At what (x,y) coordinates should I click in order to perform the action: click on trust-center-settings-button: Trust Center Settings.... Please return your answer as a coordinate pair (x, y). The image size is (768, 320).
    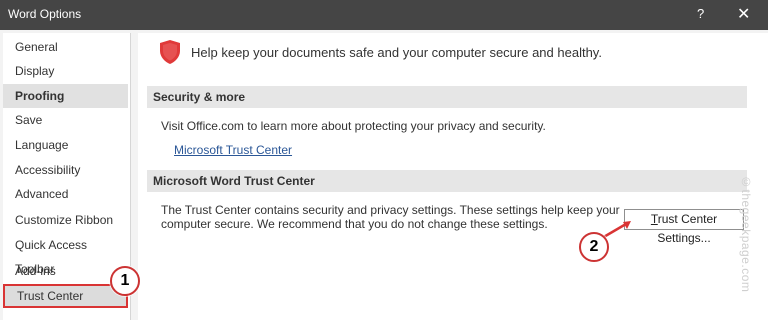
    Looking at the image, I should click on (684, 227).